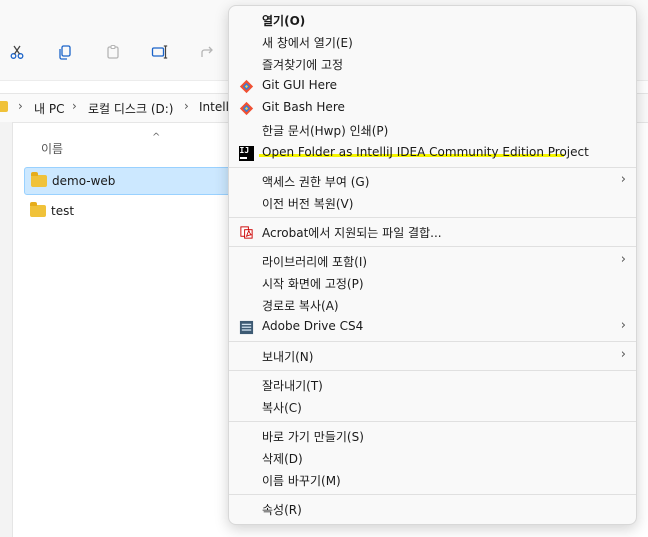  Describe the element at coordinates (432, 436) in the screenshot. I see `menu-item-create-shortcut: 바로 가기 만들기(S)` at that location.